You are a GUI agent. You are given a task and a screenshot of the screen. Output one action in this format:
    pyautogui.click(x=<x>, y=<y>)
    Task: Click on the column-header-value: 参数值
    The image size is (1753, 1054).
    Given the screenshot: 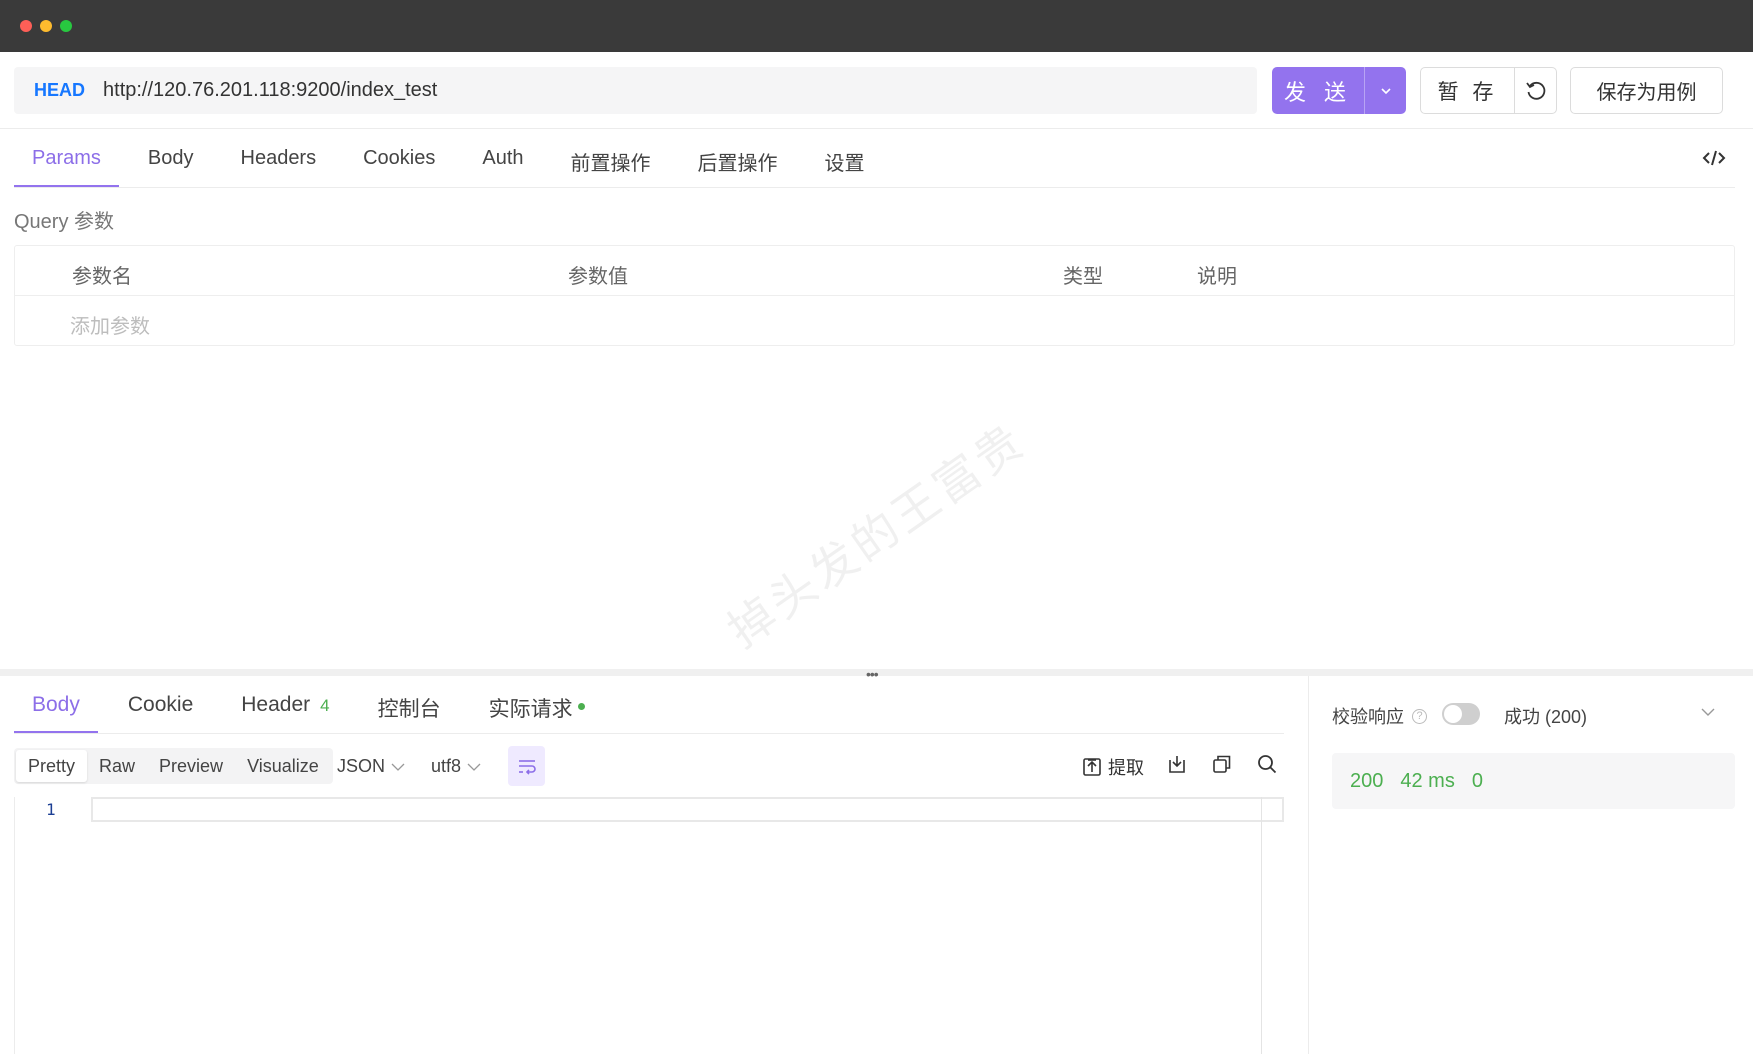 What is the action you would take?
    pyautogui.click(x=598, y=277)
    